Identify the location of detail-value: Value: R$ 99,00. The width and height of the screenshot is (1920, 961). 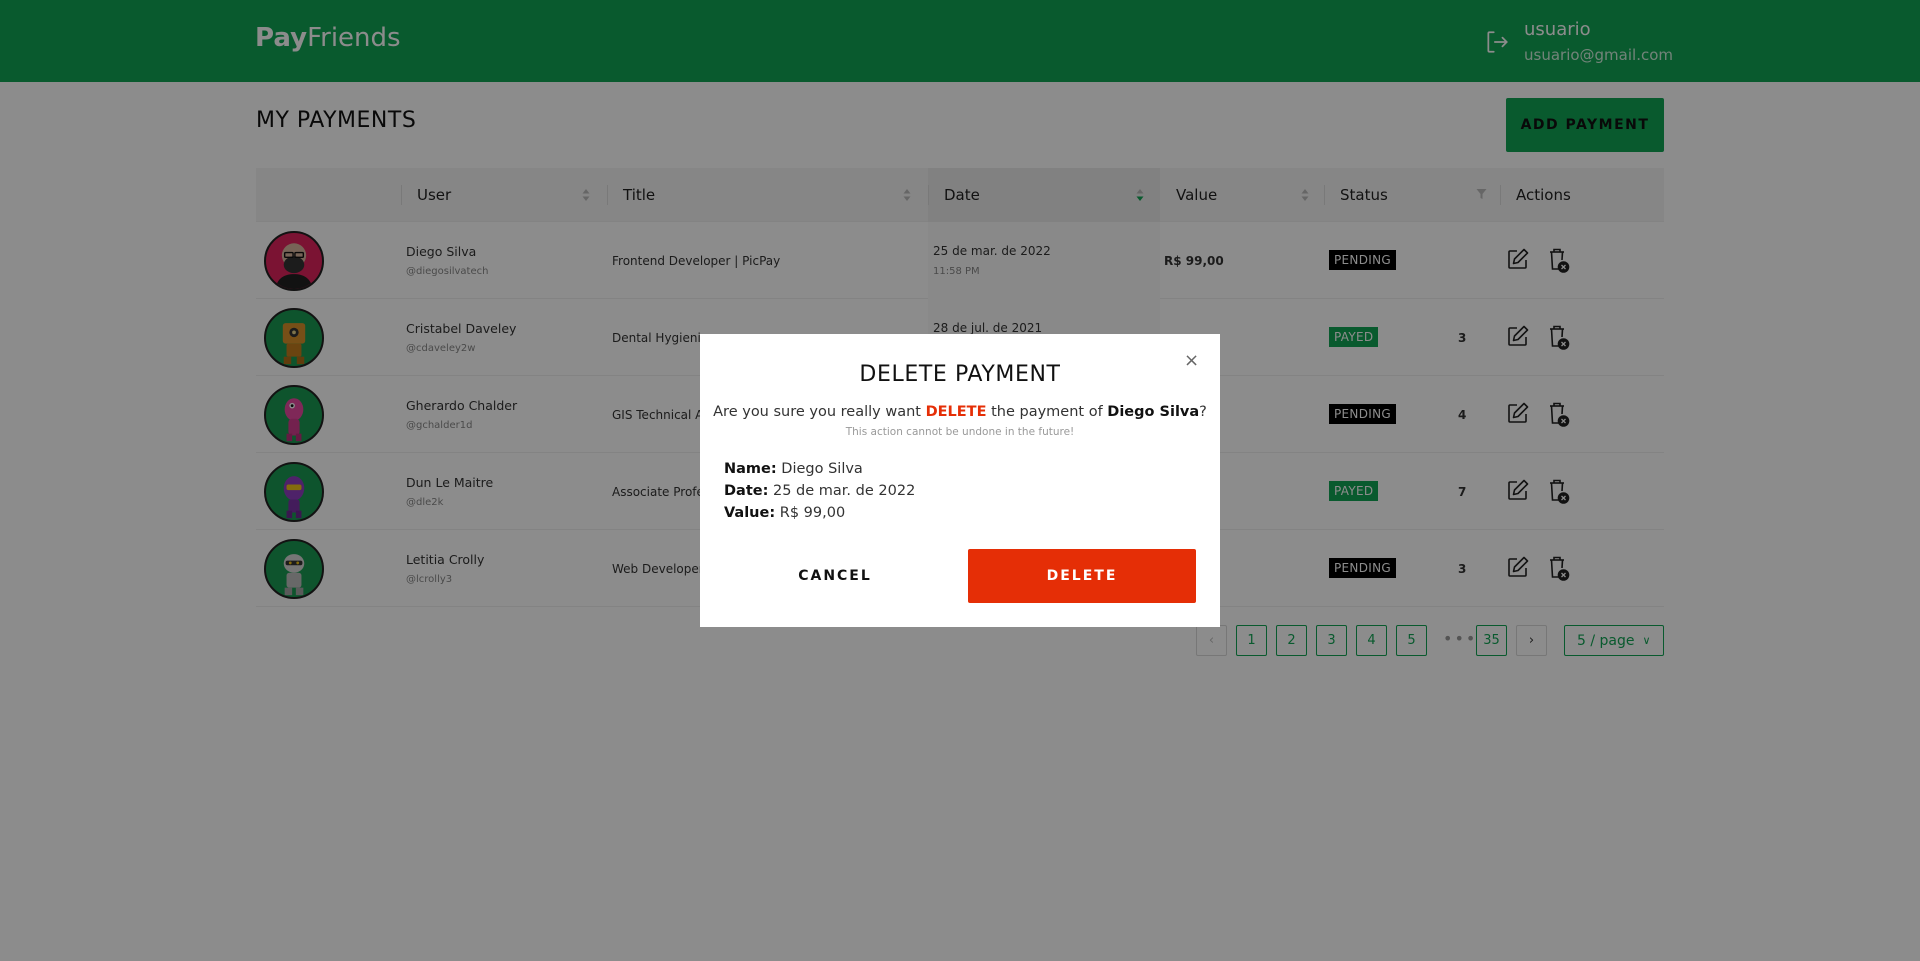
(785, 513).